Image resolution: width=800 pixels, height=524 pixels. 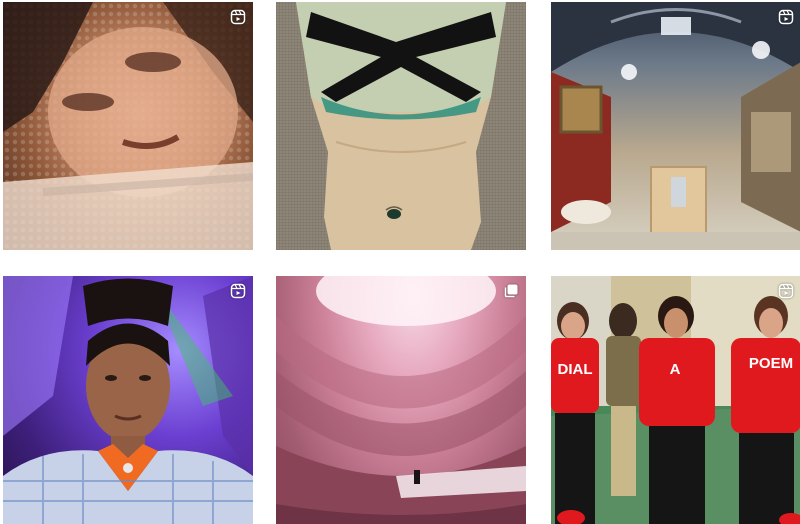 I want to click on post-5-image, so click(x=401, y=400).